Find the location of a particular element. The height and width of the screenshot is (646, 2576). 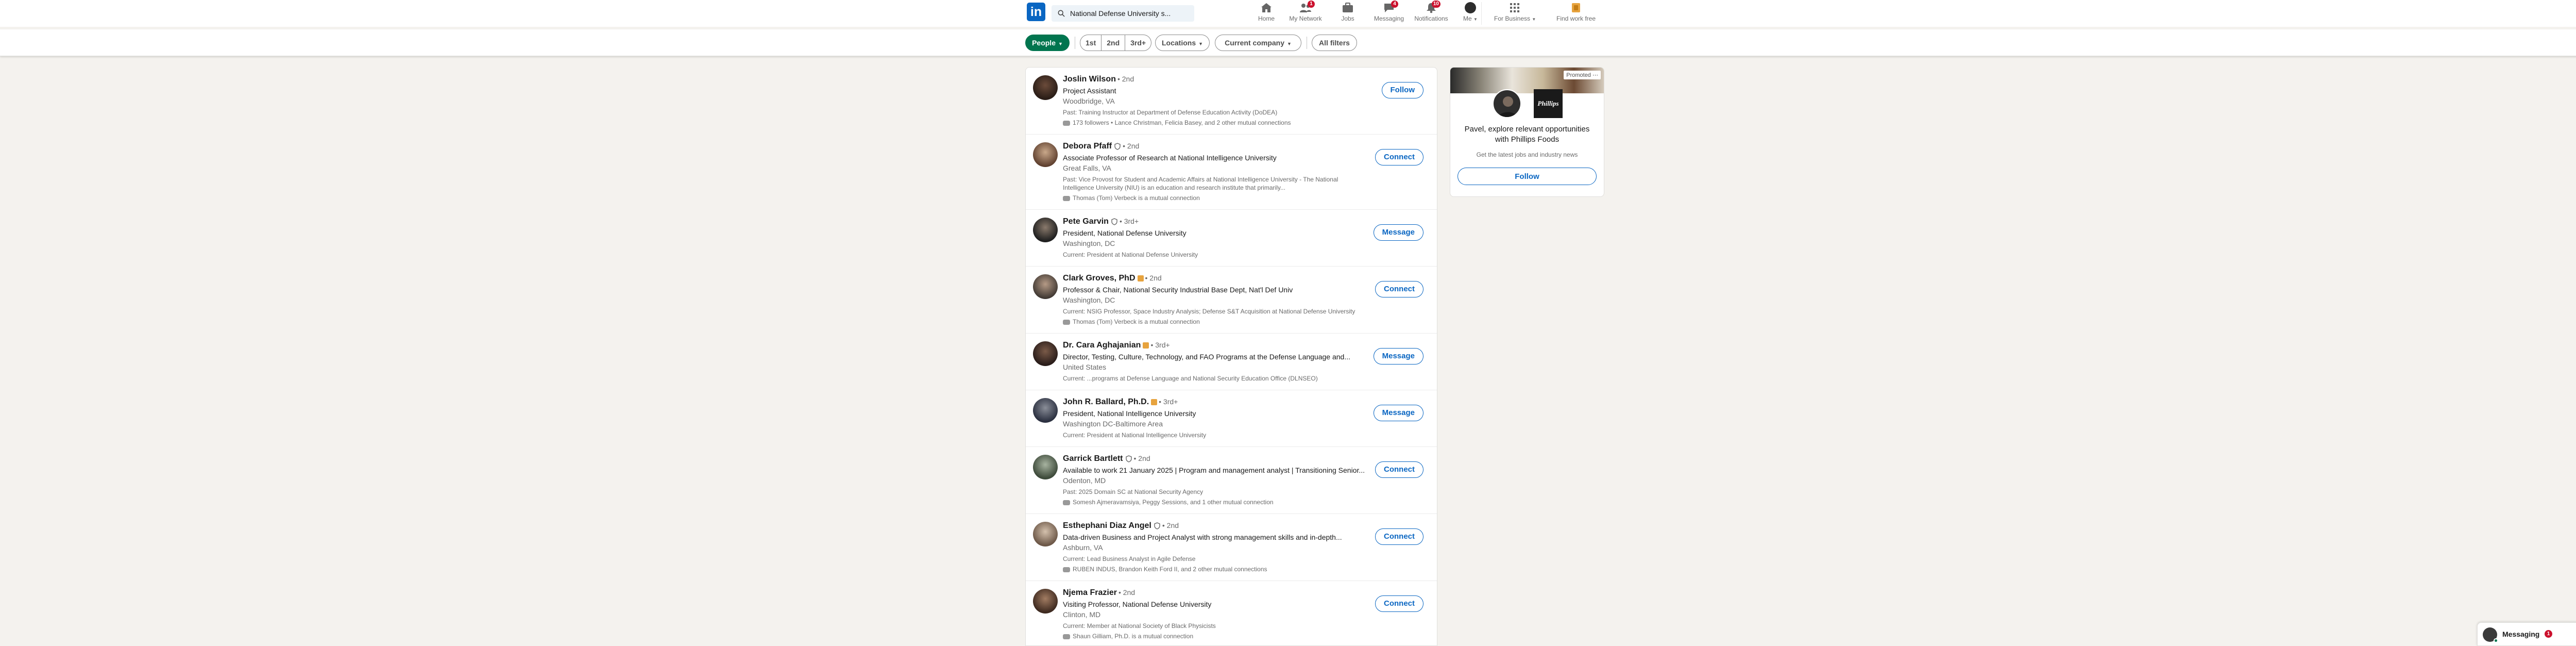

locations-filter-button: Locations ▼ is located at coordinates (1182, 43).